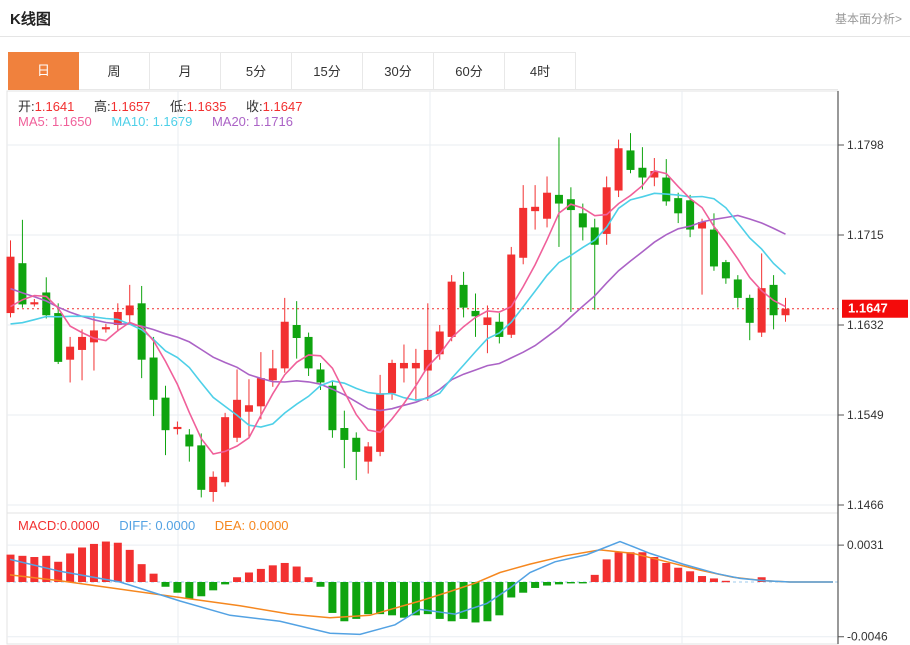 The image size is (910, 645). Describe the element at coordinates (282, 106) in the screenshot. I see `close-value: 1.1647` at that location.